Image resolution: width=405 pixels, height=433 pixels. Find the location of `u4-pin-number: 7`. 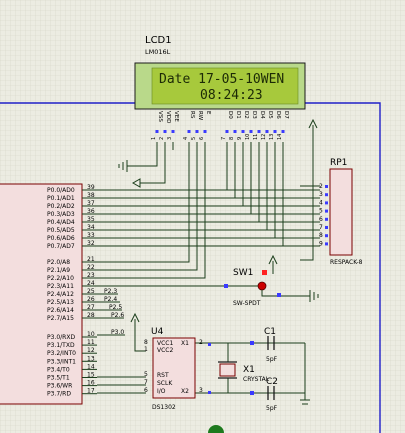

u4-pin-number: 7 is located at coordinates (146, 382).